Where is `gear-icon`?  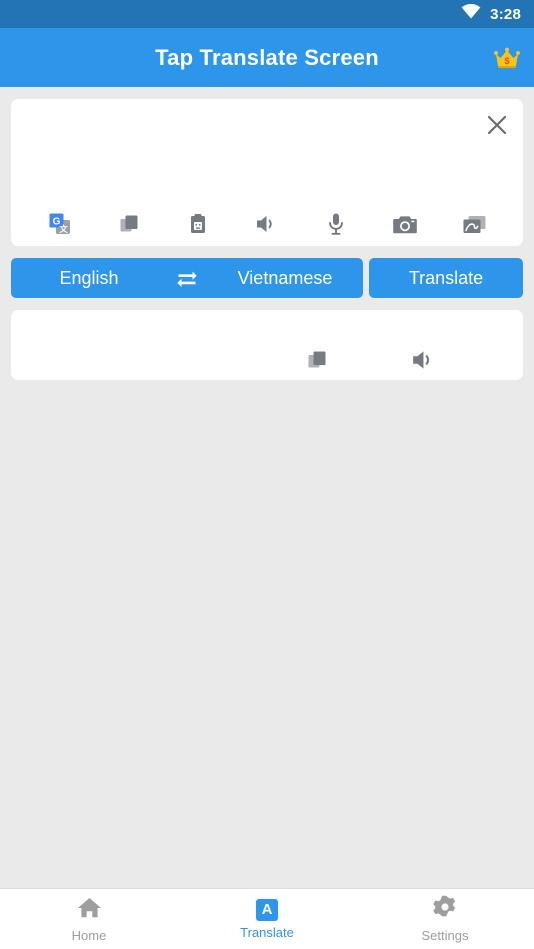
gear-icon is located at coordinates (445, 909).